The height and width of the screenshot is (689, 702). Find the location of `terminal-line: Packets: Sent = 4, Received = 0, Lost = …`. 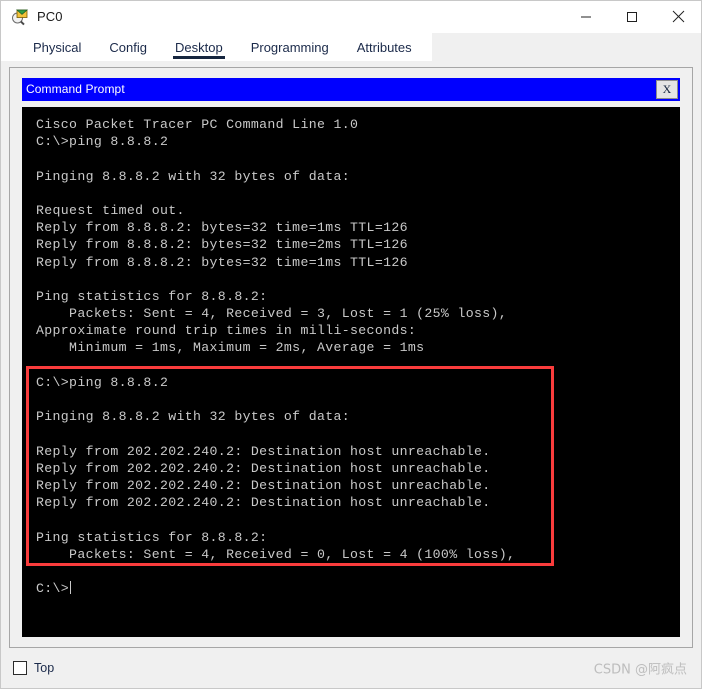

terminal-line: Packets: Sent = 4, Received = 0, Lost = … is located at coordinates (276, 554).